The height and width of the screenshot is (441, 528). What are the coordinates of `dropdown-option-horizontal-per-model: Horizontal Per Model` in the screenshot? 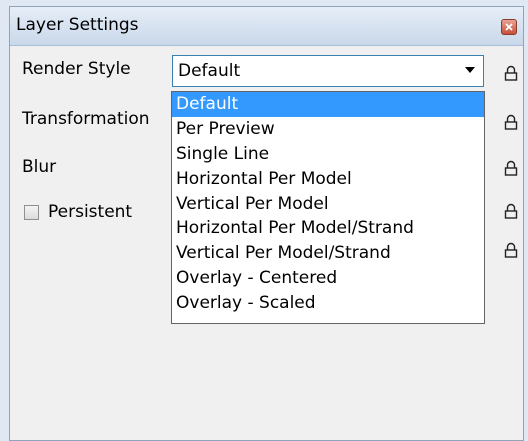 It's located at (328, 179).